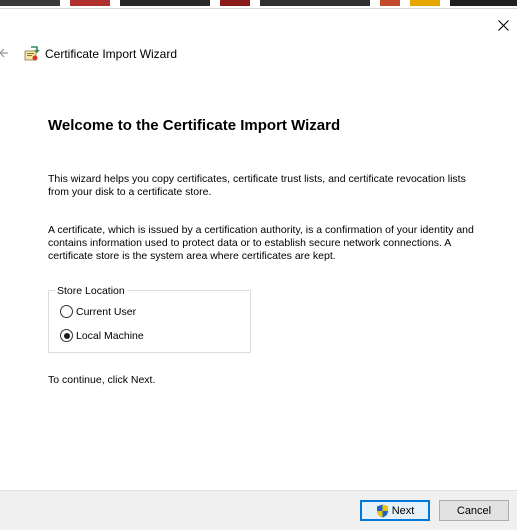  I want to click on store-location-legend: Store Location, so click(91, 291).